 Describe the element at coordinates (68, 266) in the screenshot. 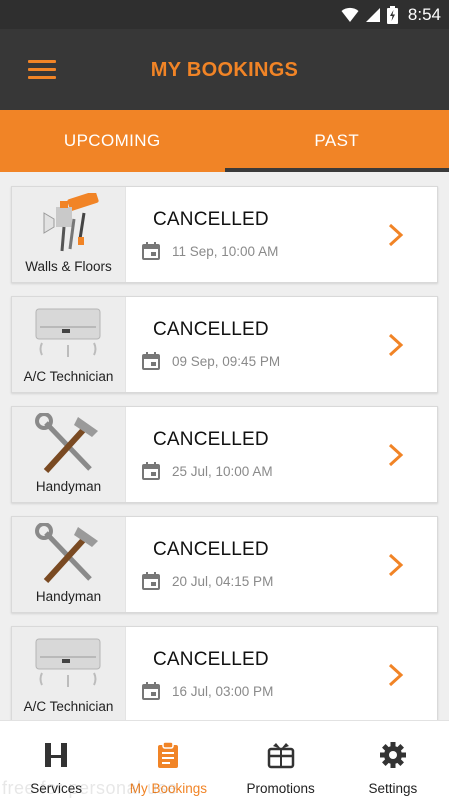

I see `service-name: Walls & Floors` at that location.